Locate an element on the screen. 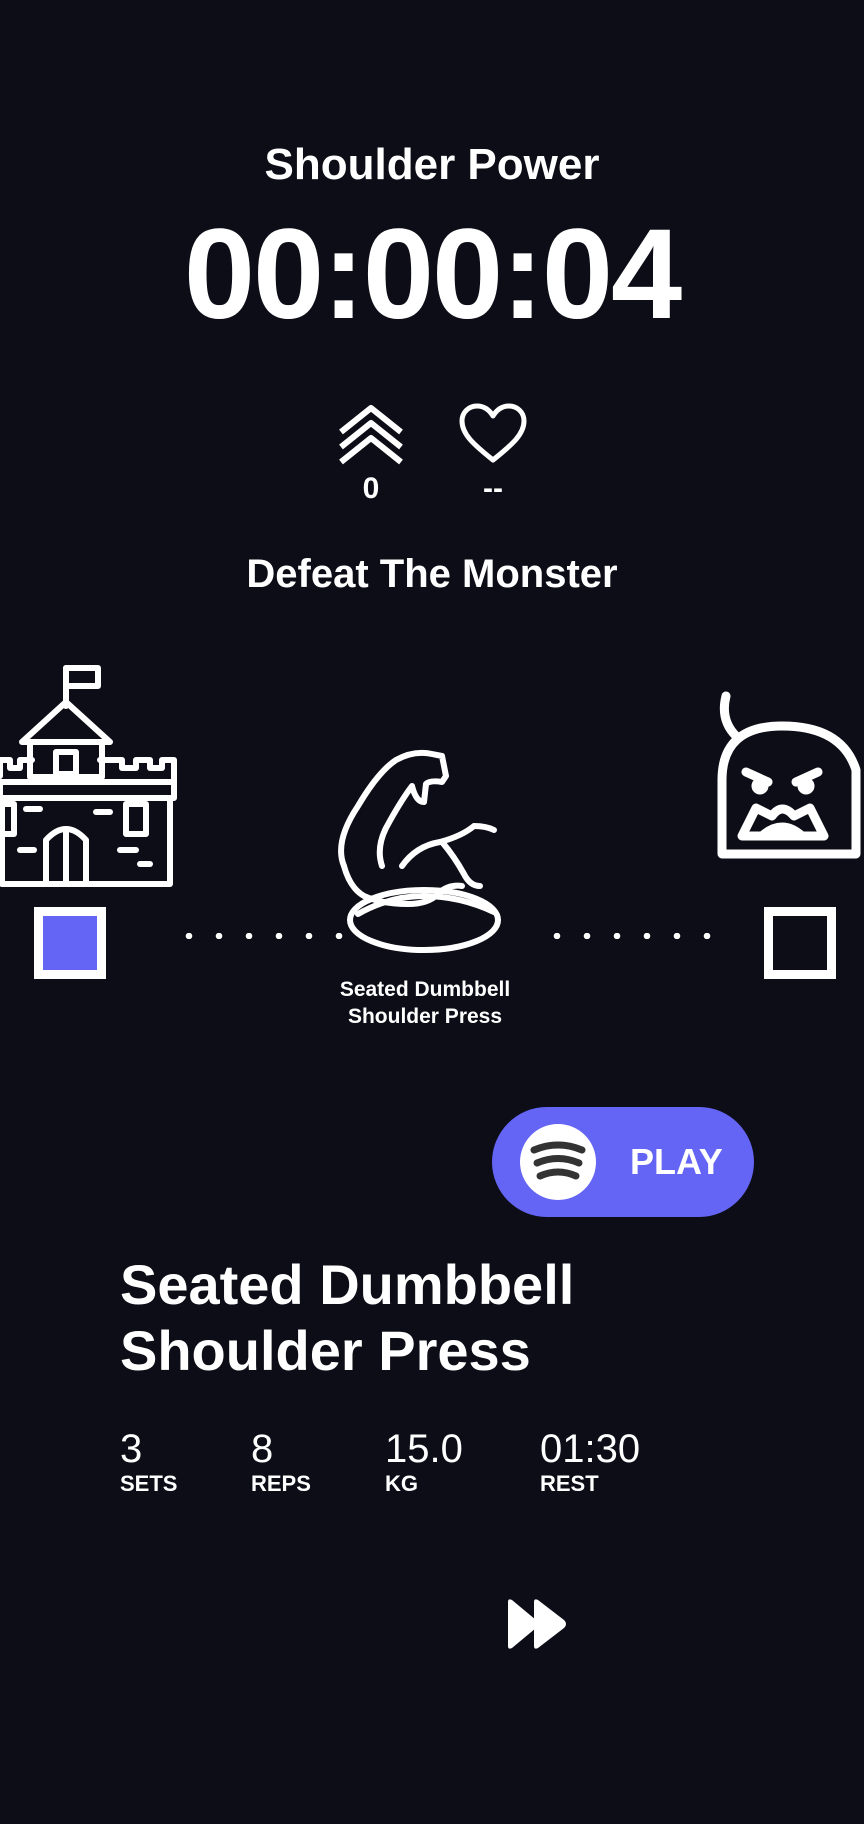  heart-rate-value: -- is located at coordinates (493, 488).